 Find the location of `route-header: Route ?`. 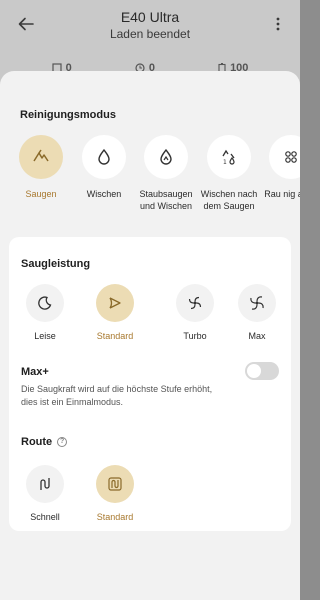

route-header: Route ? is located at coordinates (44, 442).